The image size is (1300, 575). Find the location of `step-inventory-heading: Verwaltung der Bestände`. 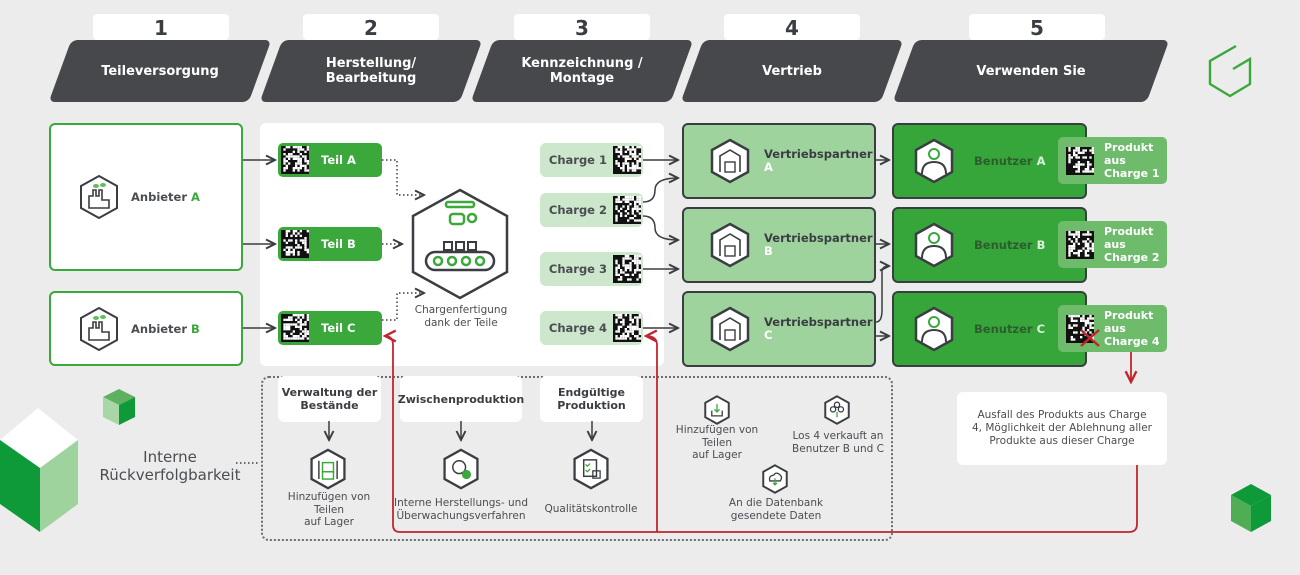

step-inventory-heading: Verwaltung der Bestände is located at coordinates (329, 399).